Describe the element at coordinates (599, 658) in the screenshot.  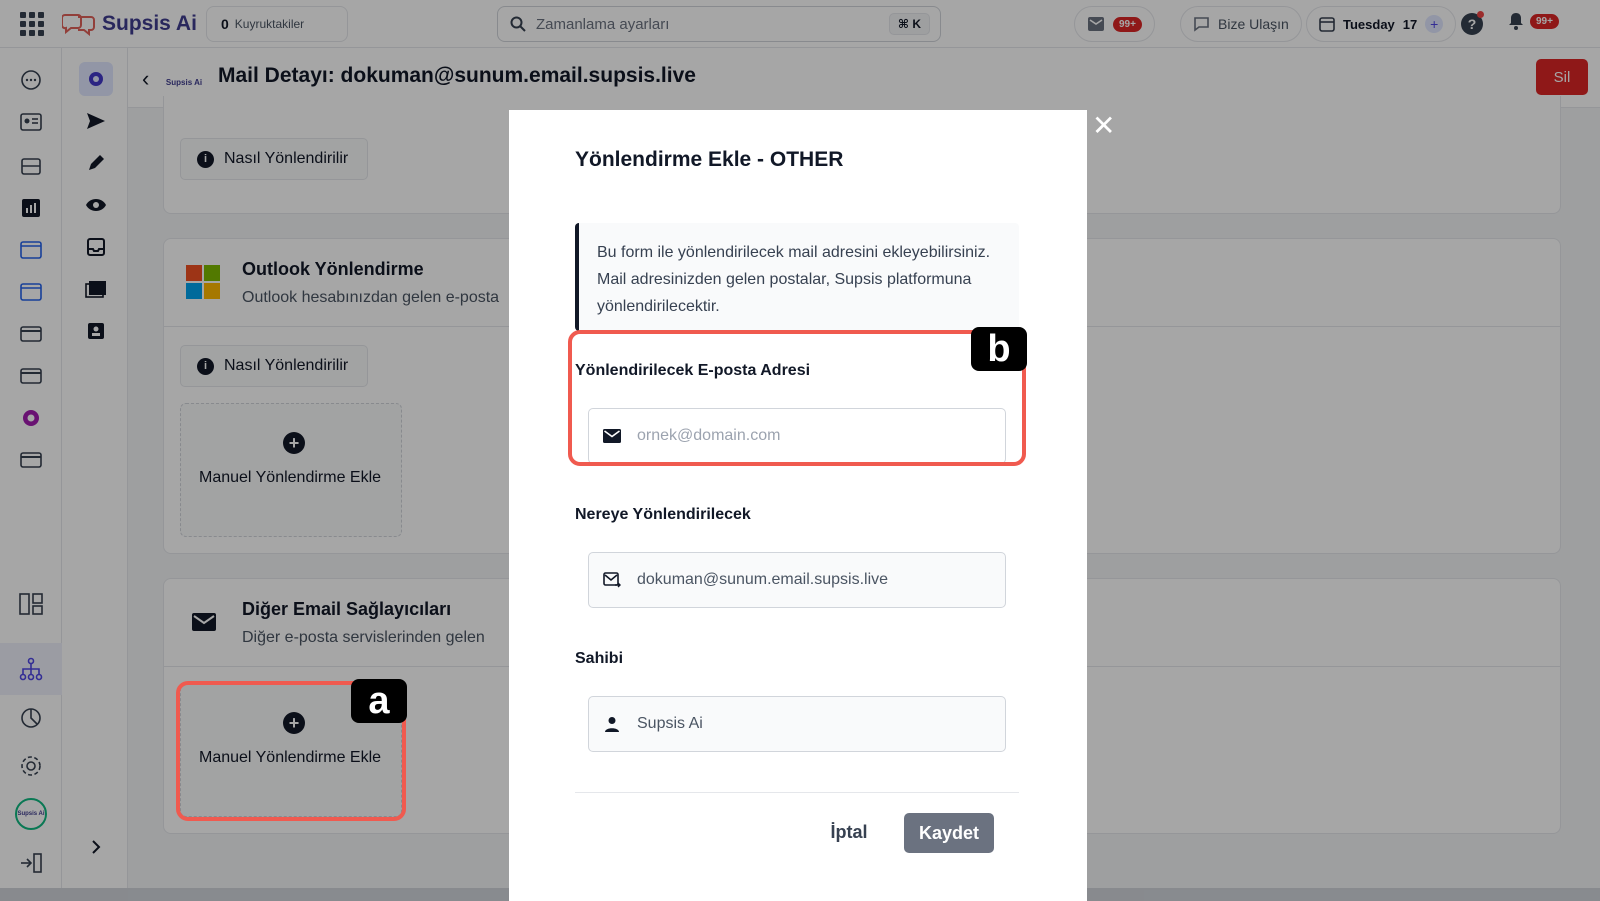
I see `owner-label: Sahibi` at that location.